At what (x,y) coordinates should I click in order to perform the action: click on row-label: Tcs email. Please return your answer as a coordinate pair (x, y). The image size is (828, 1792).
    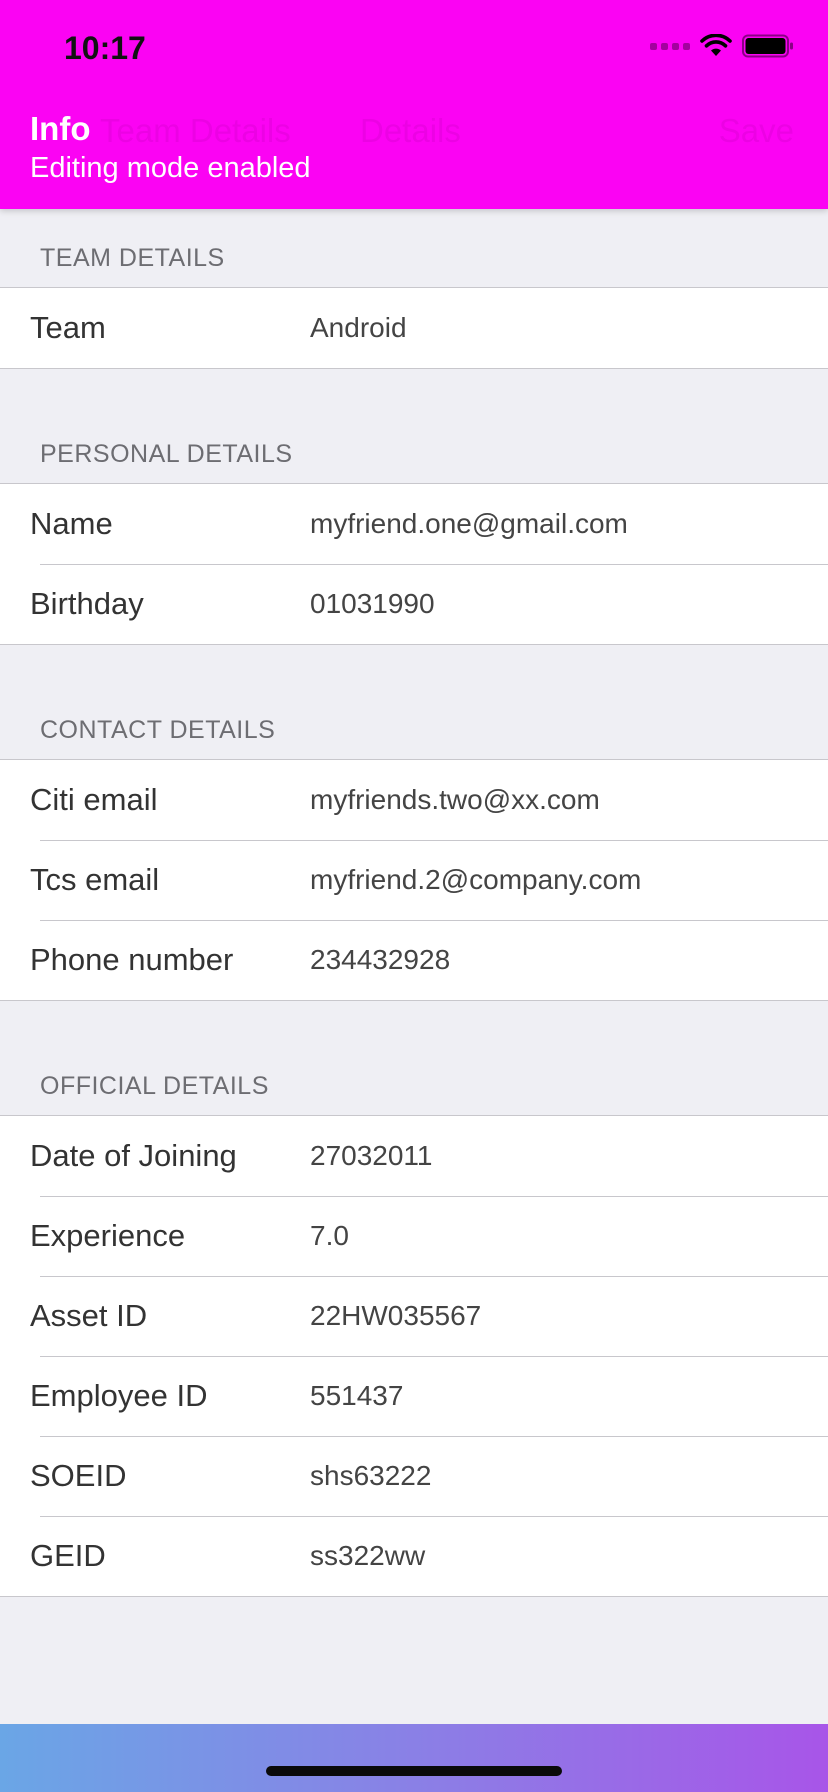
    Looking at the image, I should click on (95, 879).